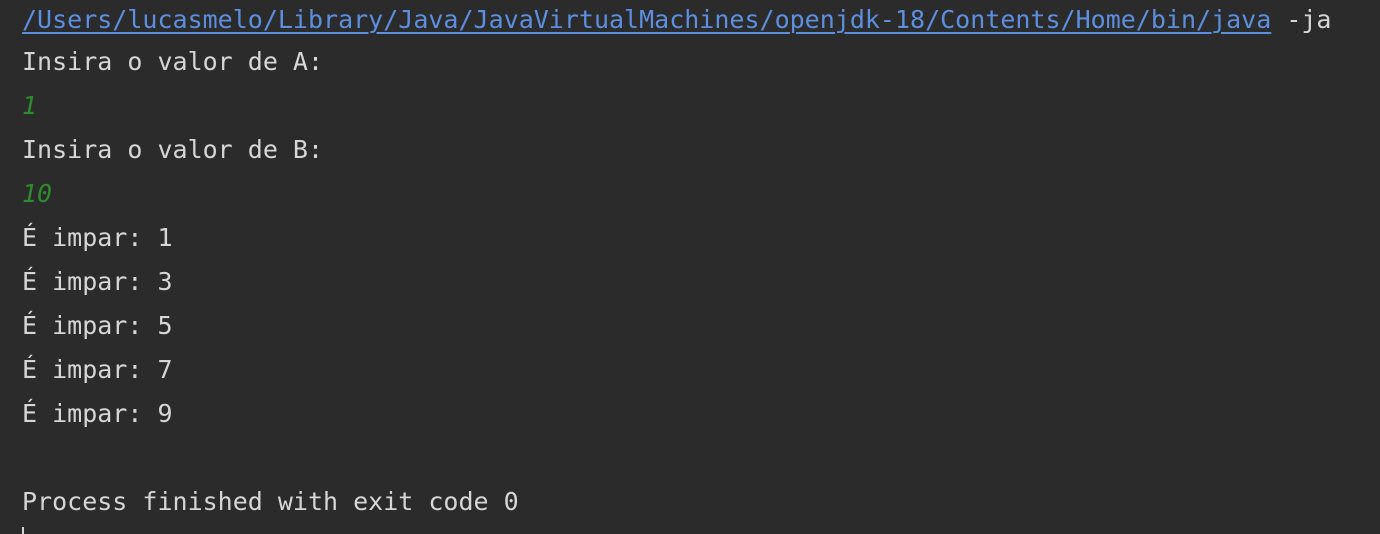 The width and height of the screenshot is (1380, 534). What do you see at coordinates (97, 237) in the screenshot?
I see `output-line: É impar: 1` at bounding box center [97, 237].